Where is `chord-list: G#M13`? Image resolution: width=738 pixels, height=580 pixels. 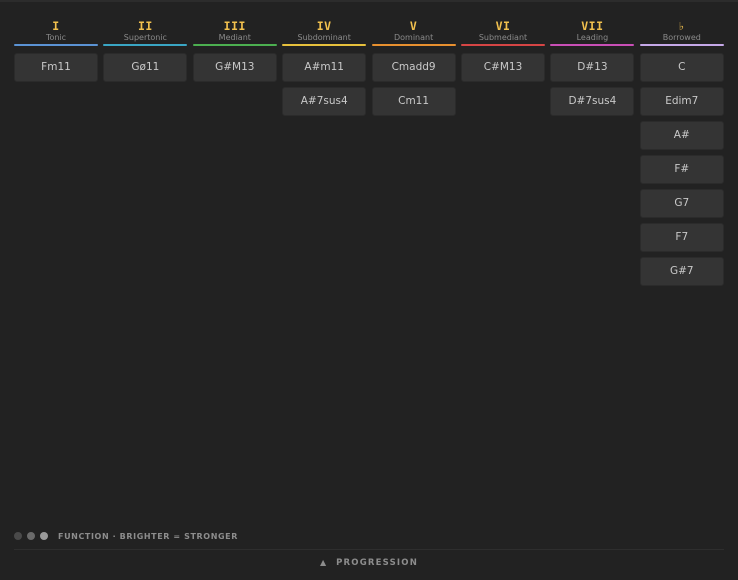 chord-list: G#M13 is located at coordinates (234, 70).